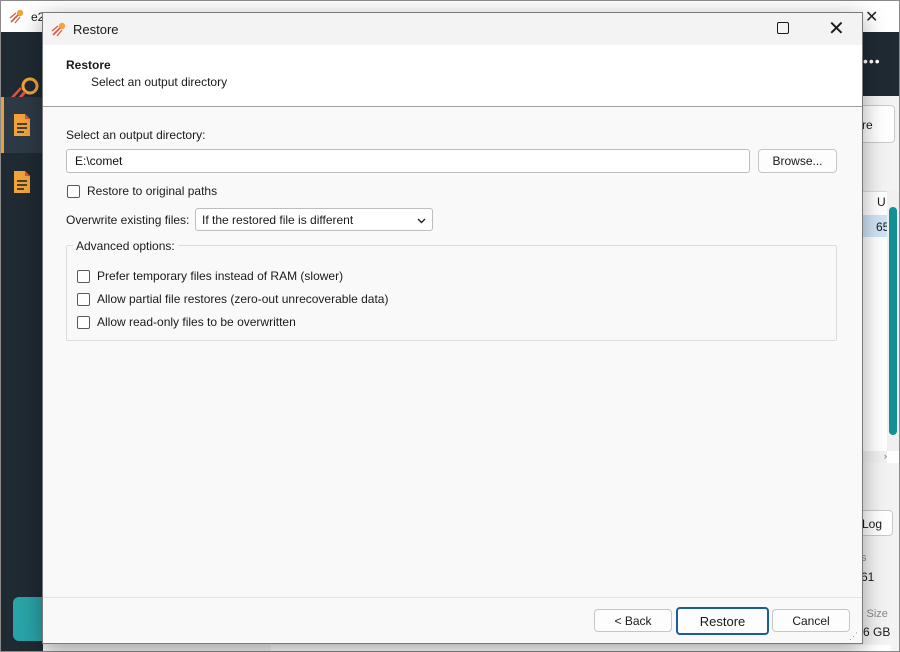  What do you see at coordinates (452, 597) in the screenshot?
I see `footer-divider` at bounding box center [452, 597].